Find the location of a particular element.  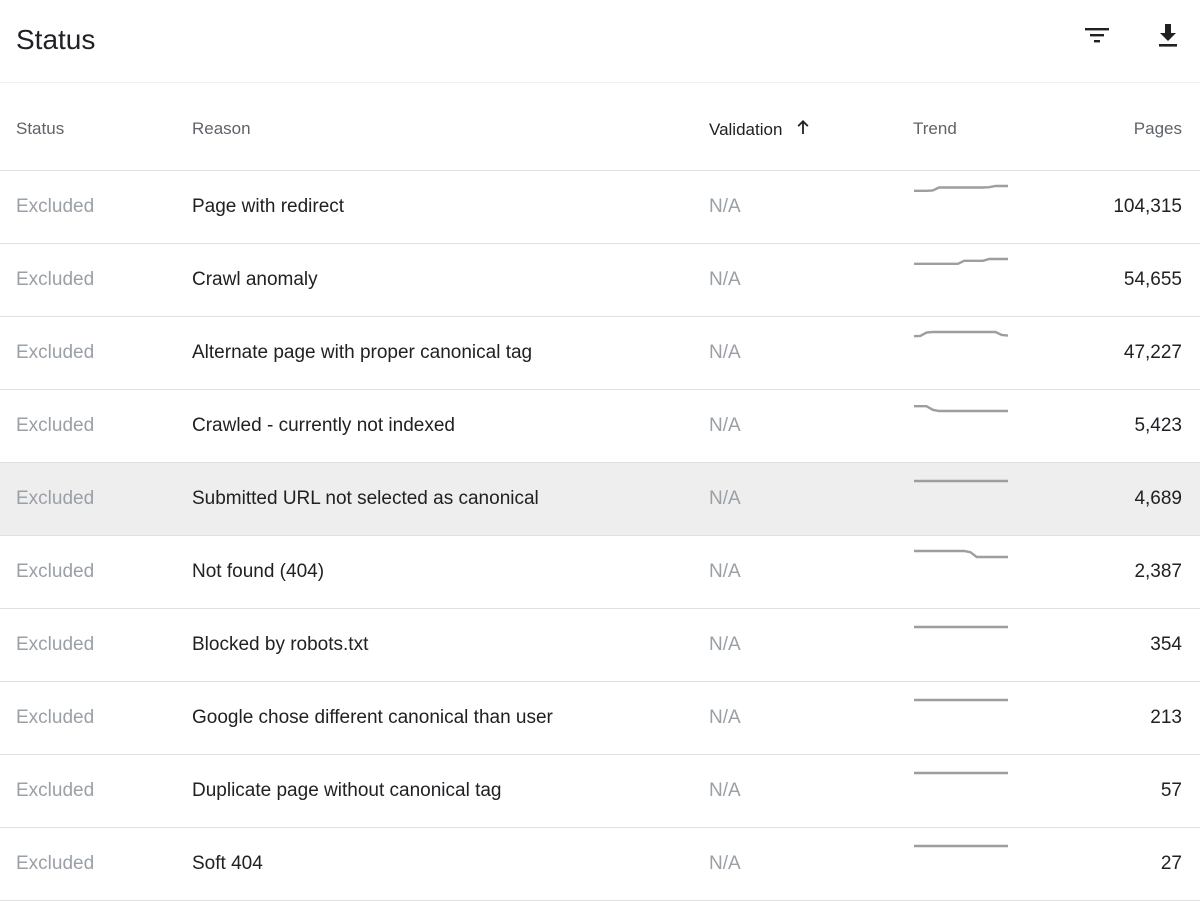

row-reason: Soft 404 is located at coordinates (227, 863).